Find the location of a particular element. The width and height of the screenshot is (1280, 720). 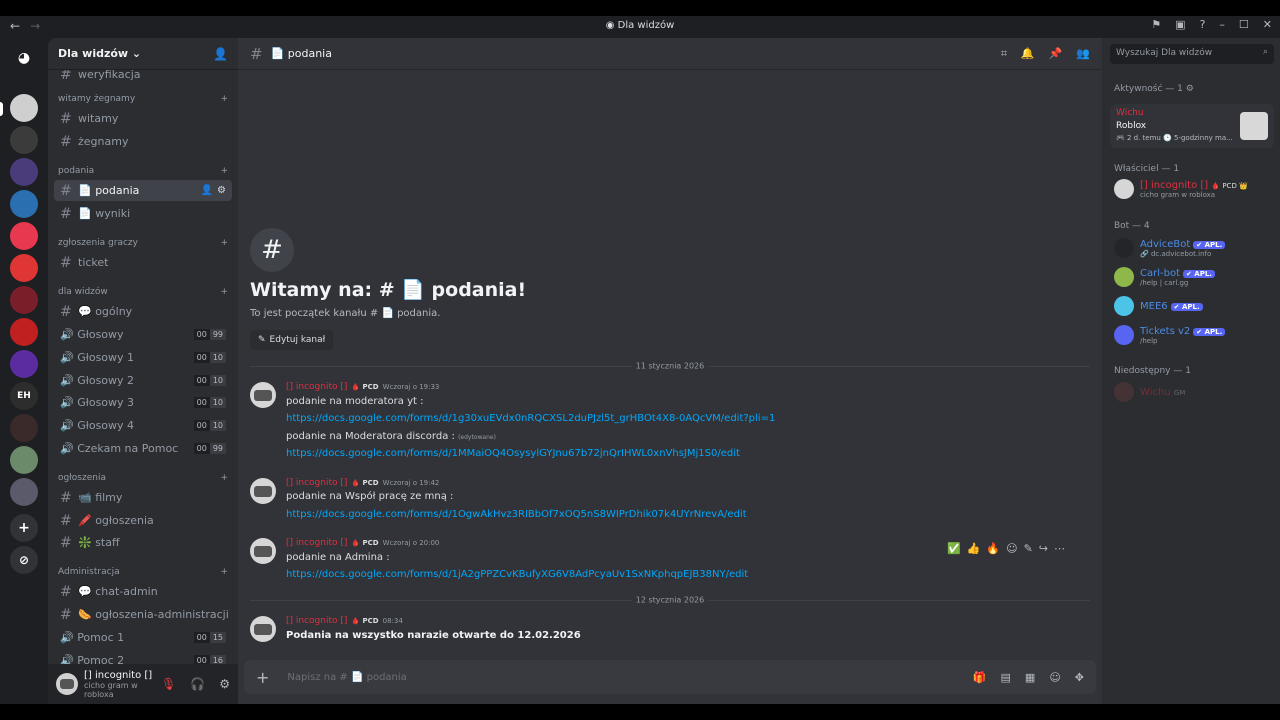

category-administracja: Administracja + is located at coordinates (143, 574).